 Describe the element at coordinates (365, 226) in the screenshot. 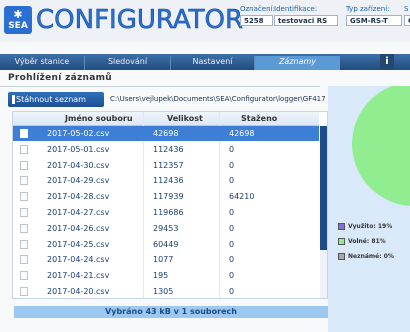

I see `legend-used: Využito: 19%` at that location.